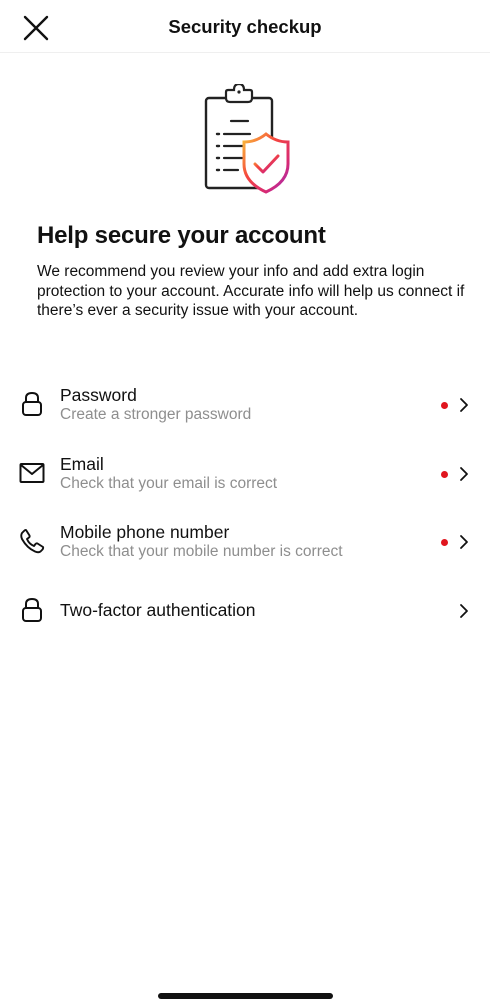  I want to click on phone-icon, so click(32, 541).